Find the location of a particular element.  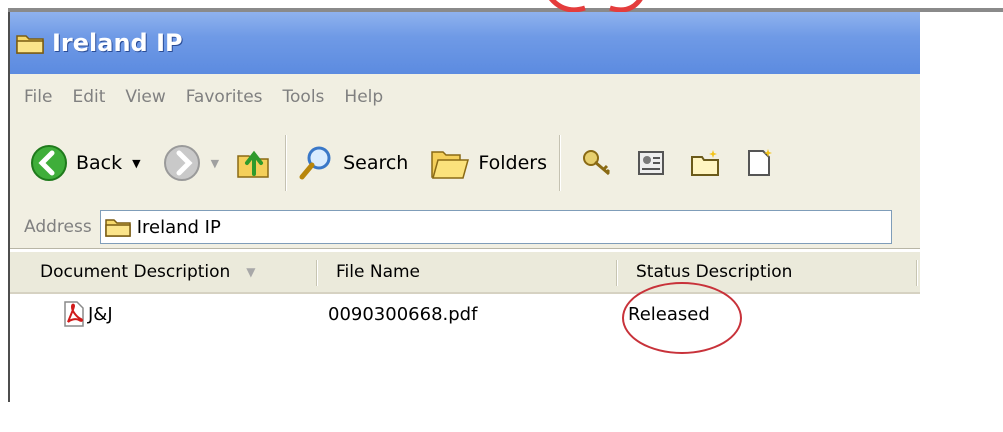

file-name-text: 0090300668.pdf is located at coordinates (403, 314).